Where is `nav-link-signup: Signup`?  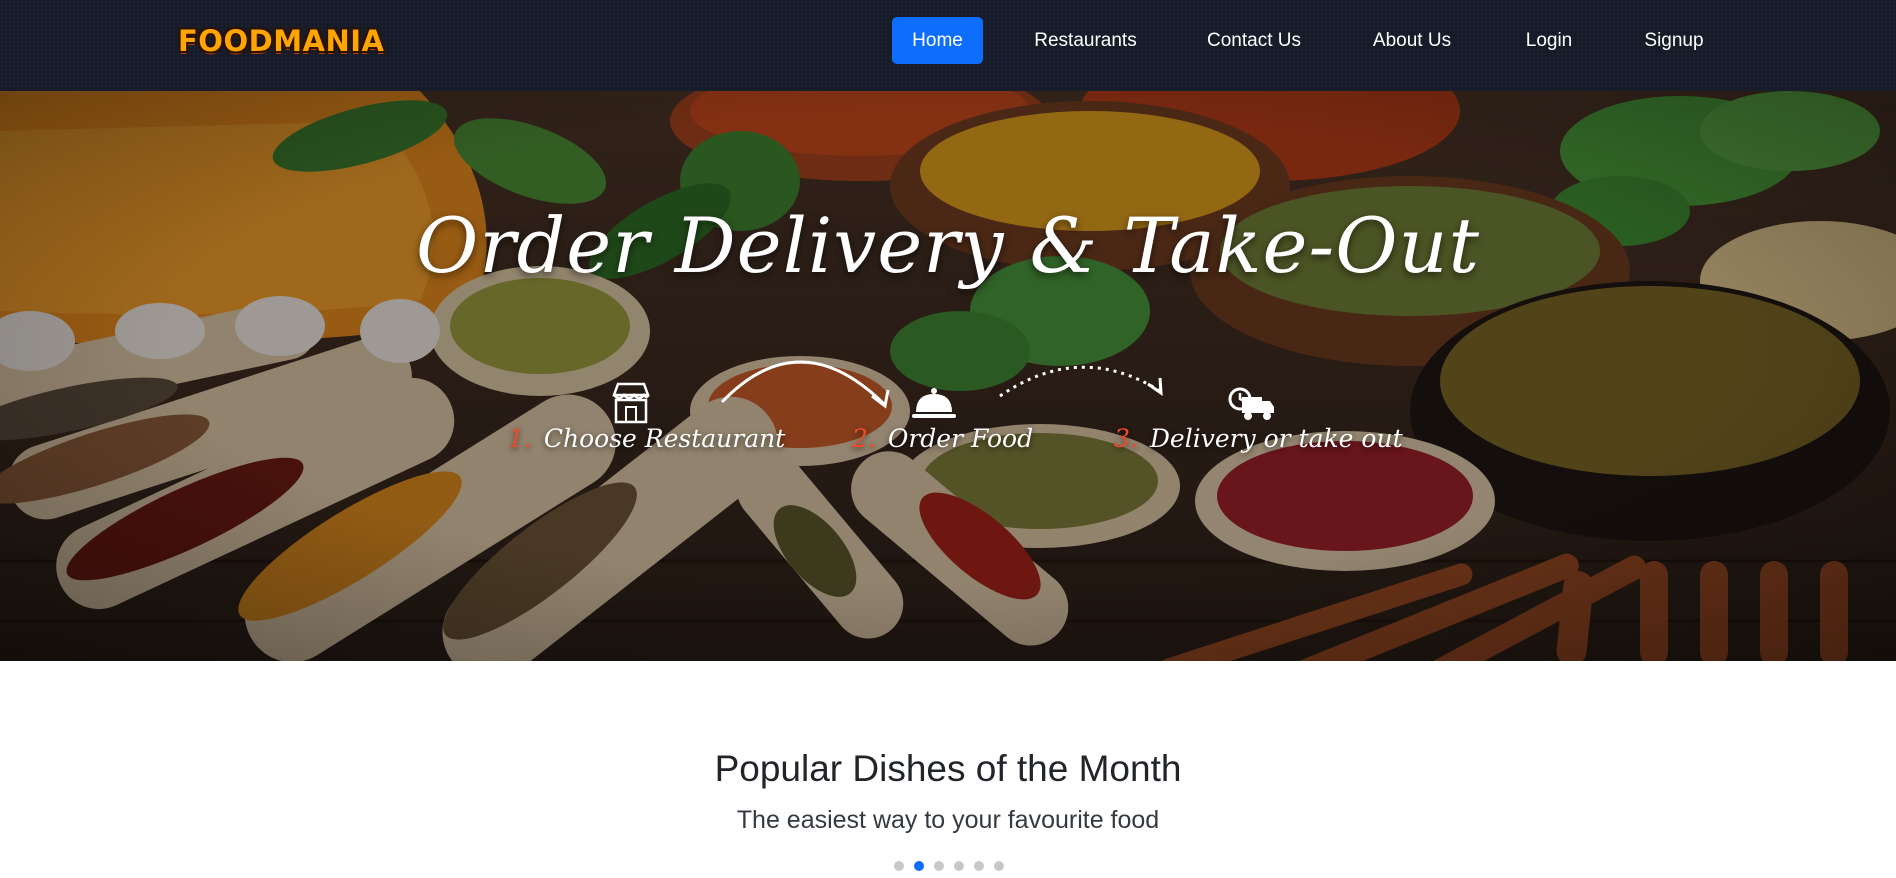
nav-link-signup: Signup is located at coordinates (1674, 40).